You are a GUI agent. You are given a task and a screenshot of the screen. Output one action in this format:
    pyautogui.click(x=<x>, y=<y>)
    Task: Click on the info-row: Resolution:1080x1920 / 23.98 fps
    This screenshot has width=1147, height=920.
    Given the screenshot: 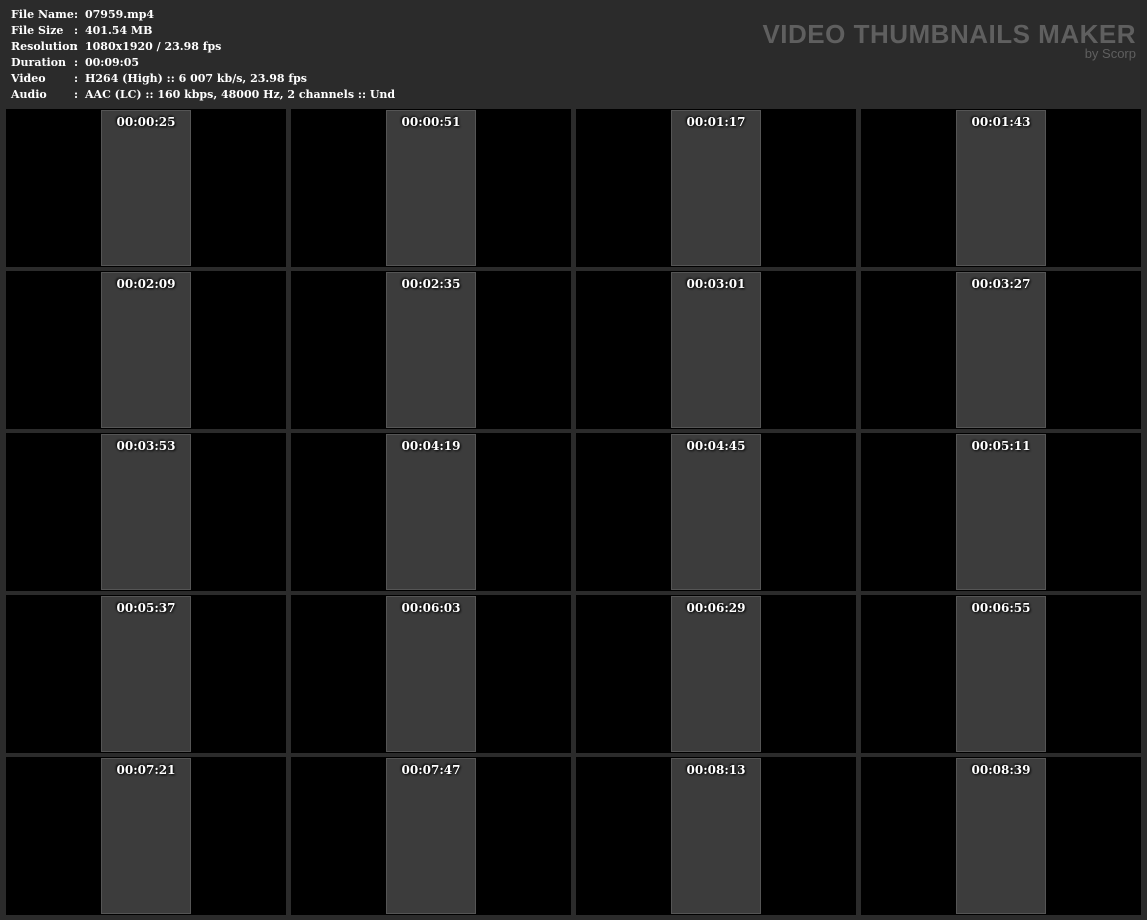 What is the action you would take?
    pyautogui.click(x=203, y=47)
    